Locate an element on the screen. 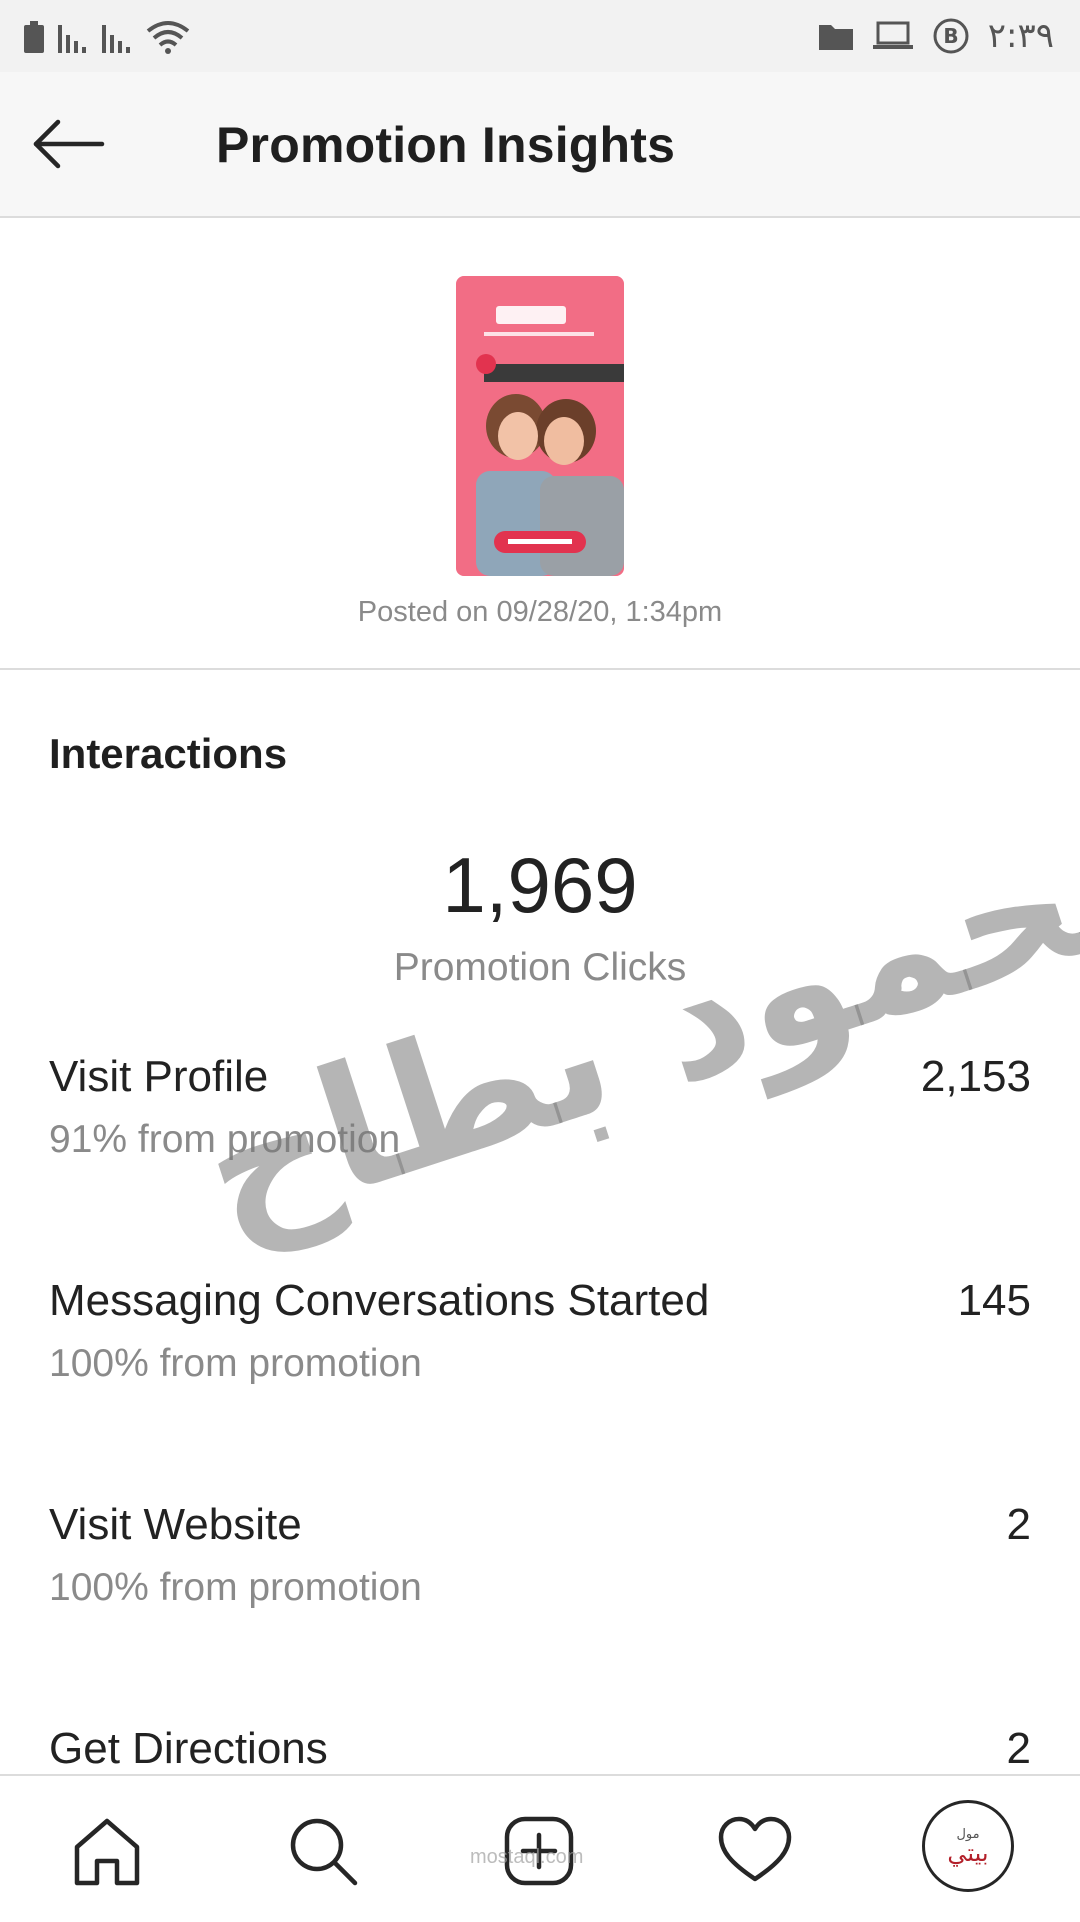  back-button is located at coordinates (70, 144).